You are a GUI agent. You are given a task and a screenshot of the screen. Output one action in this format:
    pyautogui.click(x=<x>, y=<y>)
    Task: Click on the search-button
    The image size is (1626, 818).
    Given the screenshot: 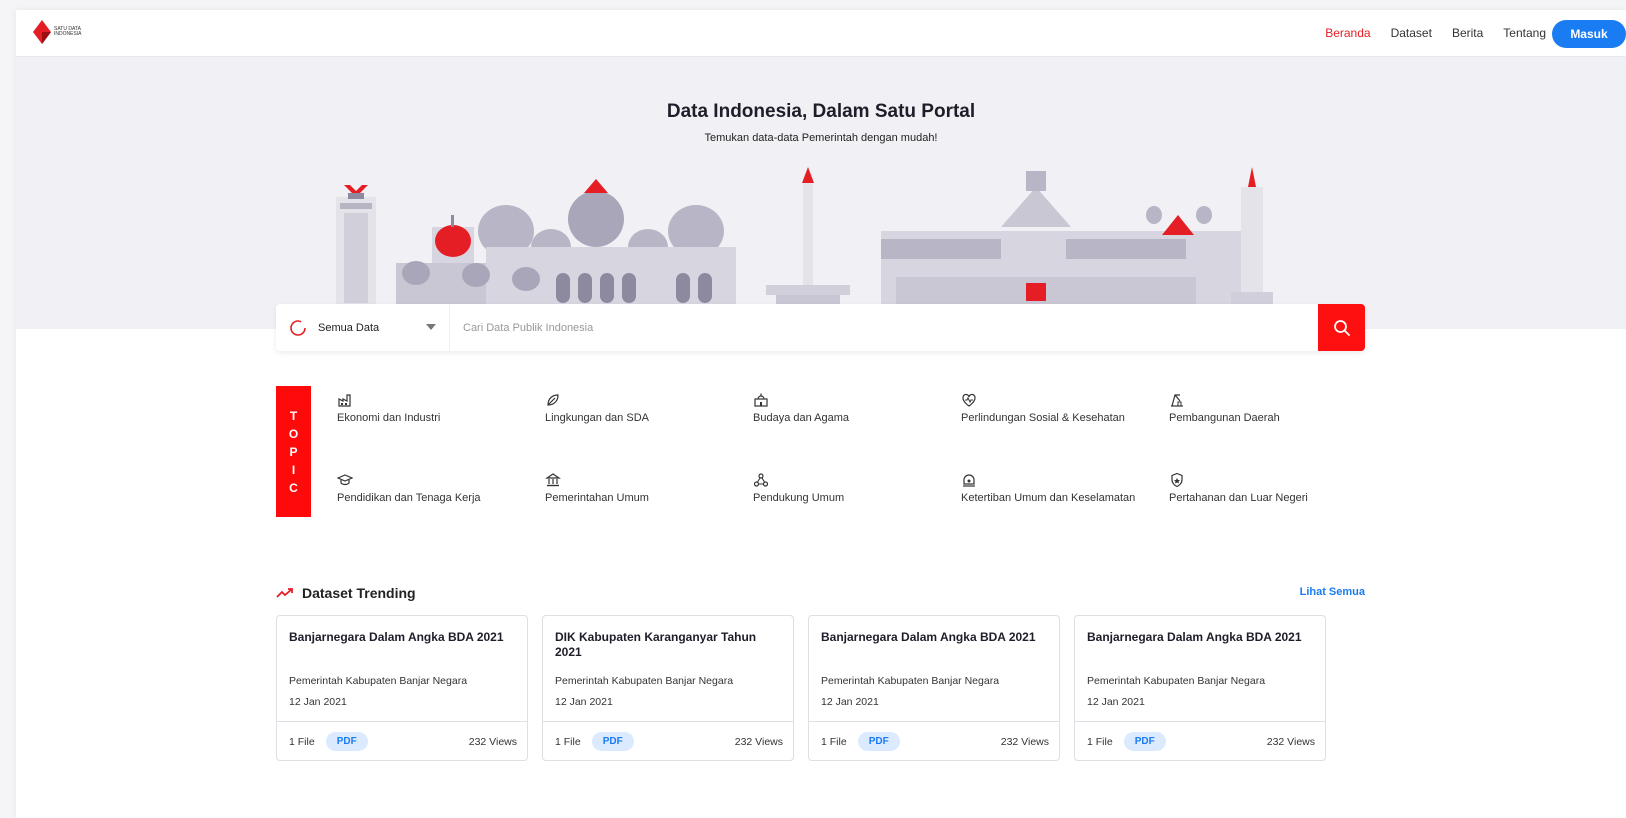 What is the action you would take?
    pyautogui.click(x=1341, y=327)
    